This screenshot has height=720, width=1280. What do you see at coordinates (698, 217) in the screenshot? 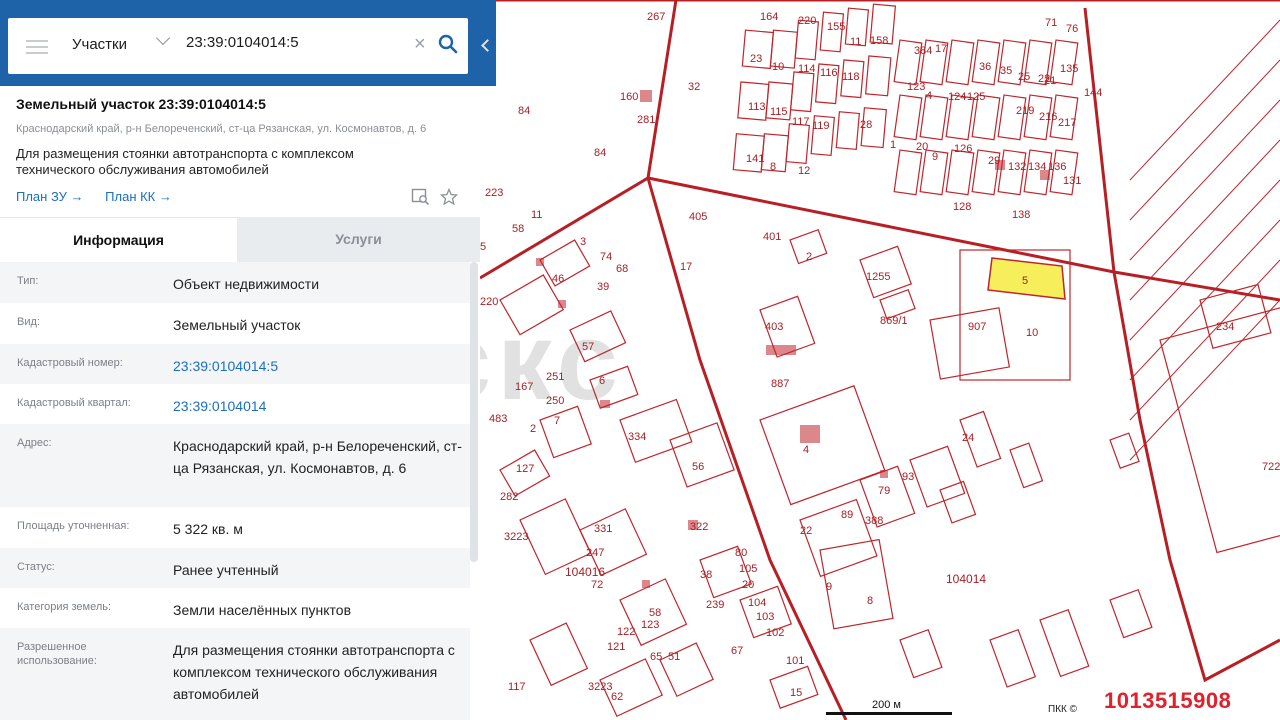
I see `parcel-number-label: 405` at bounding box center [698, 217].